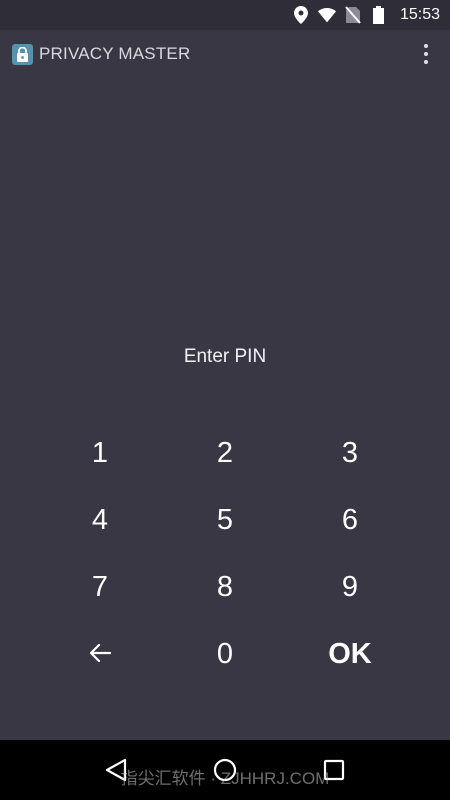 This screenshot has height=800, width=450. What do you see at coordinates (419, 14) in the screenshot?
I see `status-time: 15:53` at bounding box center [419, 14].